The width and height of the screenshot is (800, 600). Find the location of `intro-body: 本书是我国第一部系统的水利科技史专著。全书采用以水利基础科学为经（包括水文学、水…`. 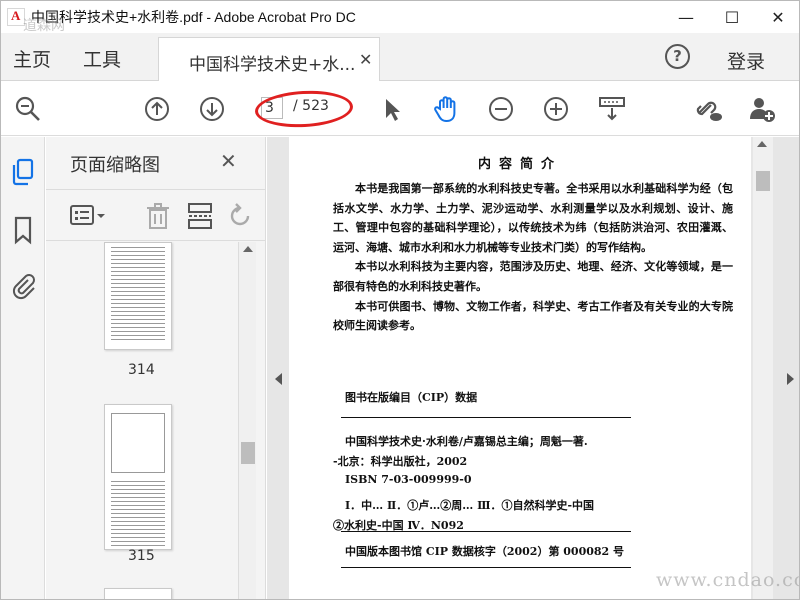

intro-body: 本书是我国第一部系统的水利科技史专著。全书采用以水利基础科学为经（包括水文学、水… is located at coordinates (533, 257).